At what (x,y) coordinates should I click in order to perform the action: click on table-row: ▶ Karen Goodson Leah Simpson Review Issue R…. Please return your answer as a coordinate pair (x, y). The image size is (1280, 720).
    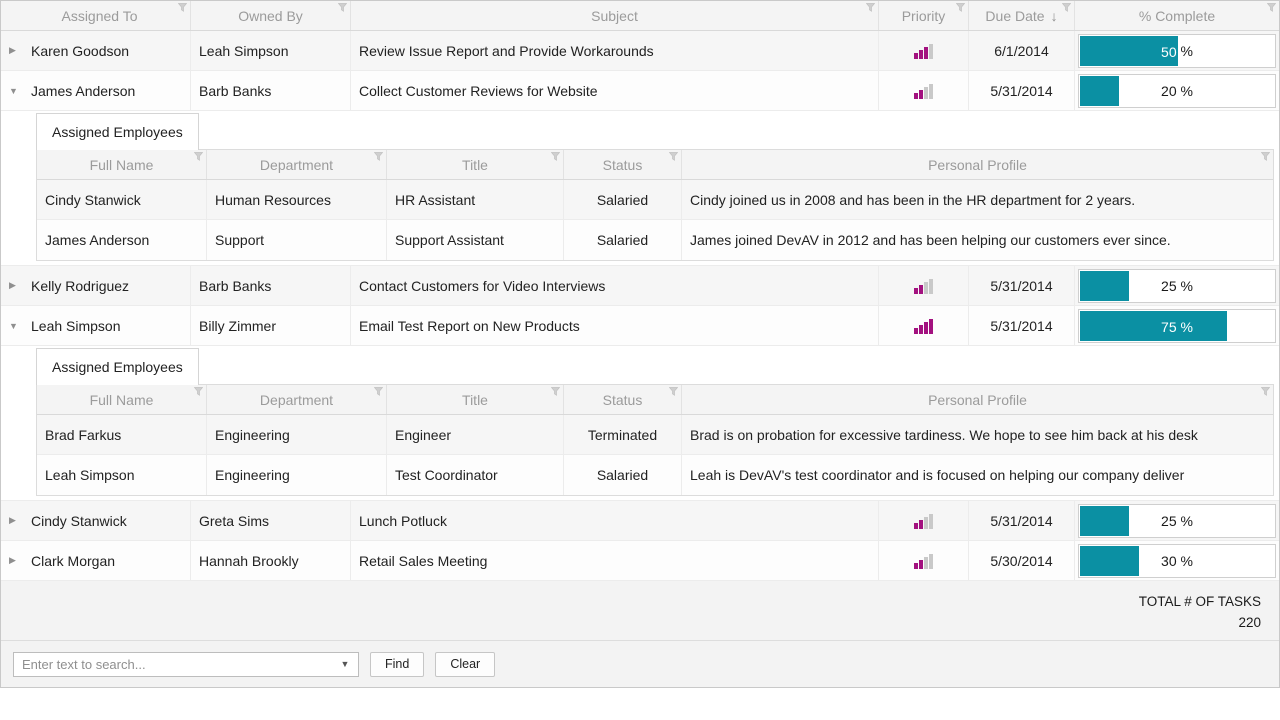
    Looking at the image, I should click on (640, 51).